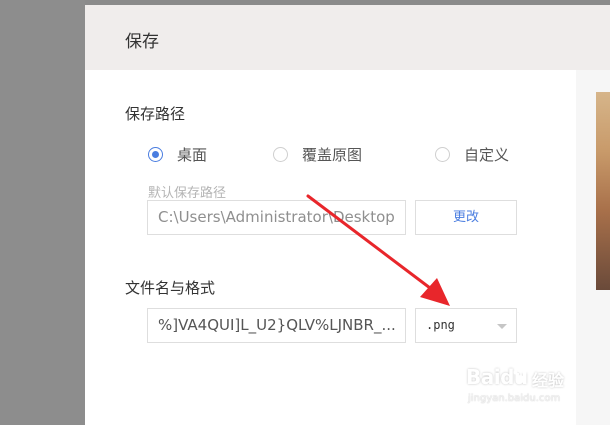 The image size is (610, 425). I want to click on radio-custom: 自定义, so click(472, 154).